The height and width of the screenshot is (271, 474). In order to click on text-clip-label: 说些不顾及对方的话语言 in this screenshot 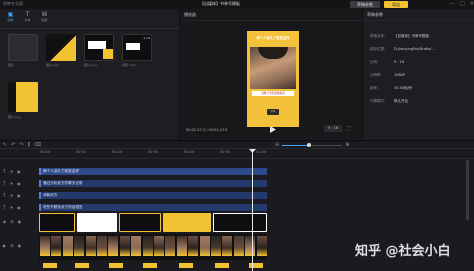, I will do `click(63, 207)`.